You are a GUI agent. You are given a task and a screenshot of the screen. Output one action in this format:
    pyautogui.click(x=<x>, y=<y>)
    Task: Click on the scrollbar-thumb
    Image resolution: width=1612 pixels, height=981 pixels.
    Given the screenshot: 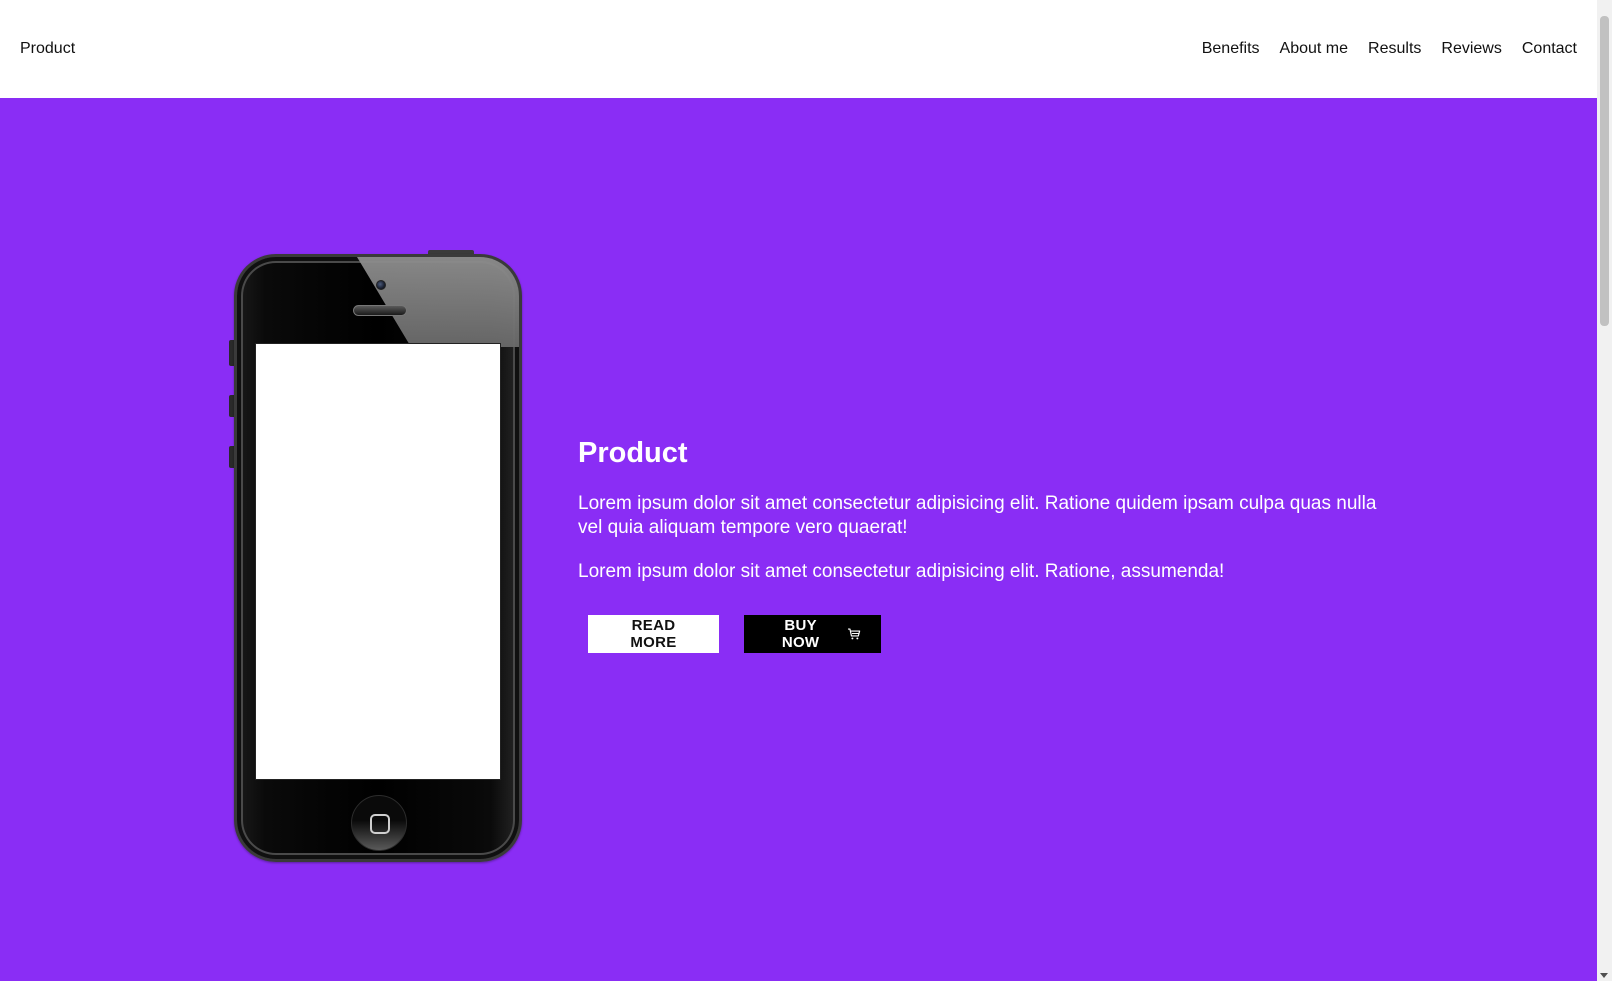 What is the action you would take?
    pyautogui.click(x=1604, y=171)
    